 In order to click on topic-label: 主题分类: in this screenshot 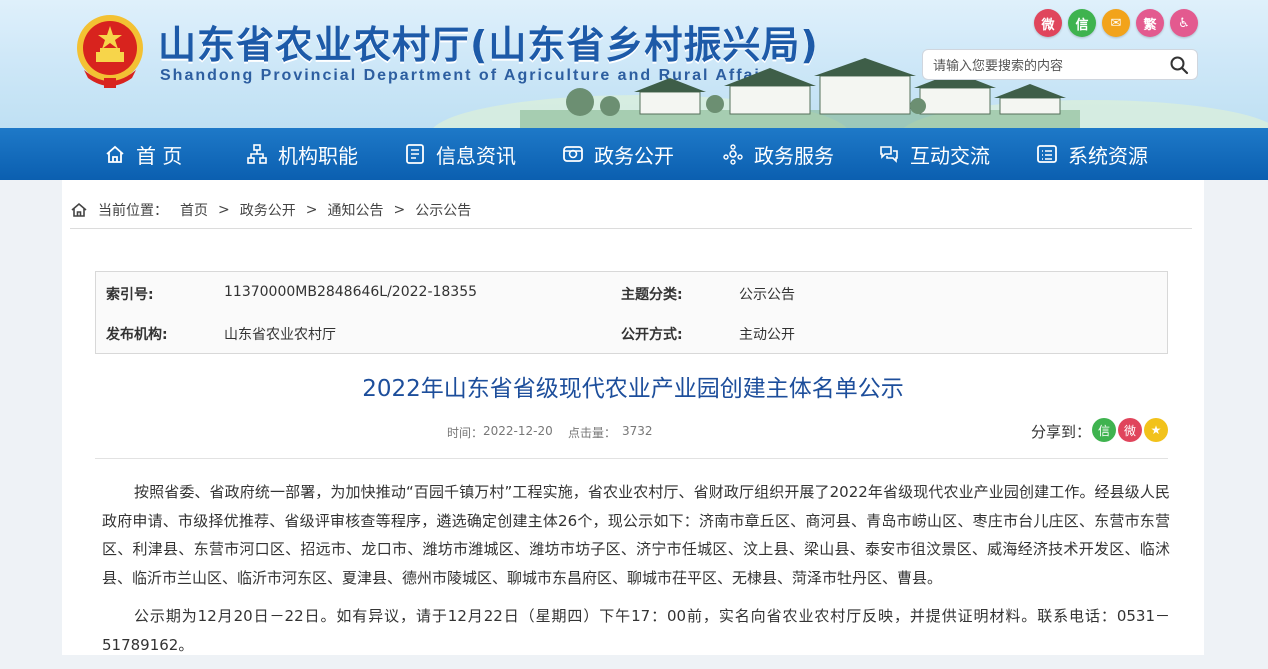, I will do `click(652, 295)`.